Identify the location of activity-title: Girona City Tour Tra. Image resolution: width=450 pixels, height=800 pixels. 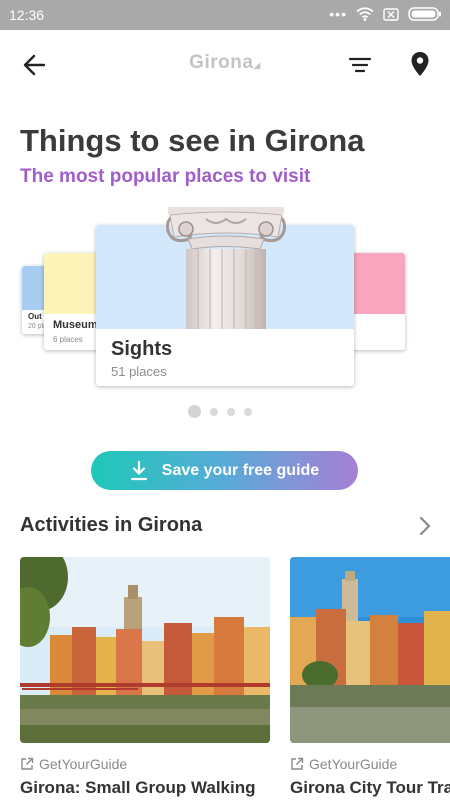
(370, 787).